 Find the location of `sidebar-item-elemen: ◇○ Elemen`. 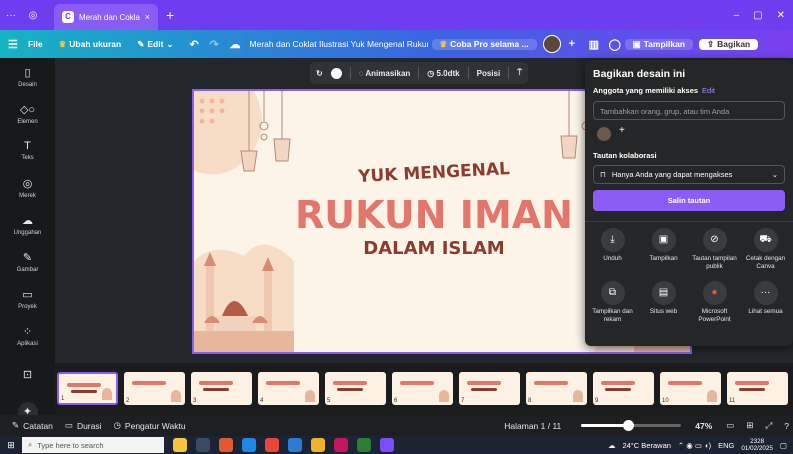

sidebar-item-elemen: ◇○ Elemen is located at coordinates (27, 113).